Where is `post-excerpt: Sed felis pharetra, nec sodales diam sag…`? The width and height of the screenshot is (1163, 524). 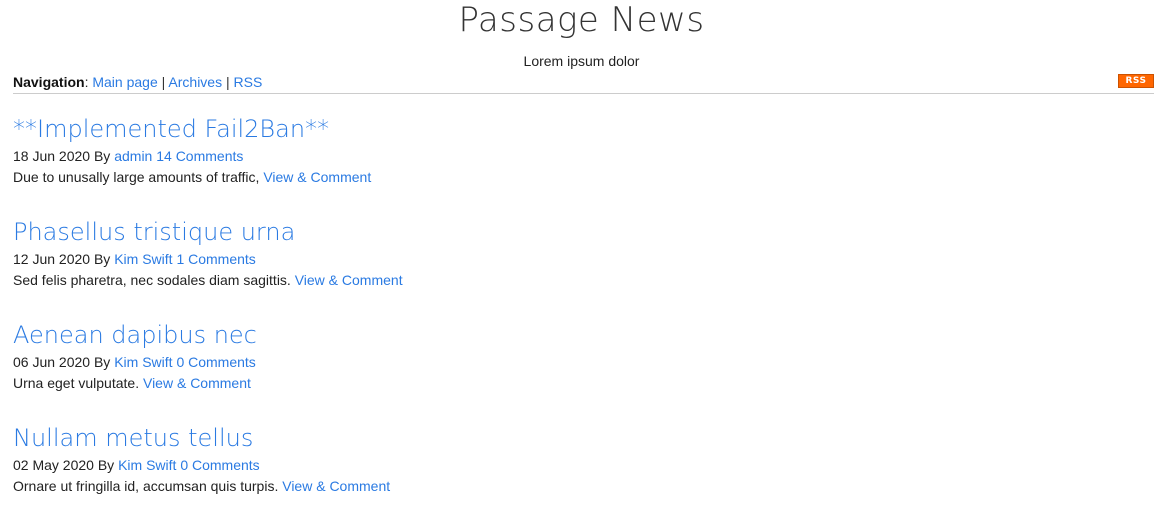
post-excerpt: Sed felis pharetra, nec sodales diam sag… is located at coordinates (583, 280).